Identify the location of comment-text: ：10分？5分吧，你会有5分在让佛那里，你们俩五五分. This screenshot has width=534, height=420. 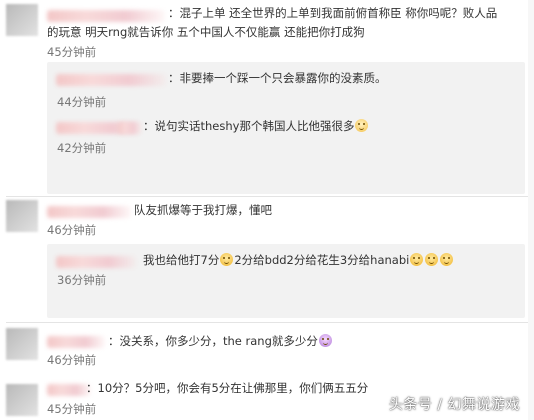
(227, 388).